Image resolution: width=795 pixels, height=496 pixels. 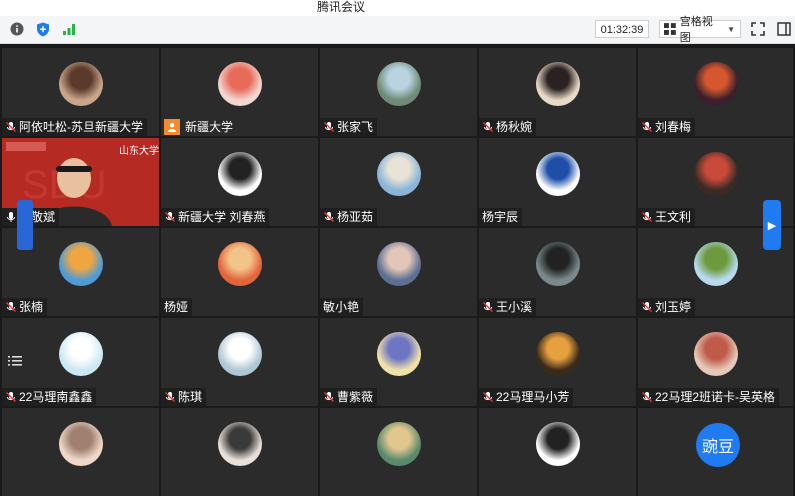 I want to click on participant-tile: 杨秋婉, so click(x=557, y=92).